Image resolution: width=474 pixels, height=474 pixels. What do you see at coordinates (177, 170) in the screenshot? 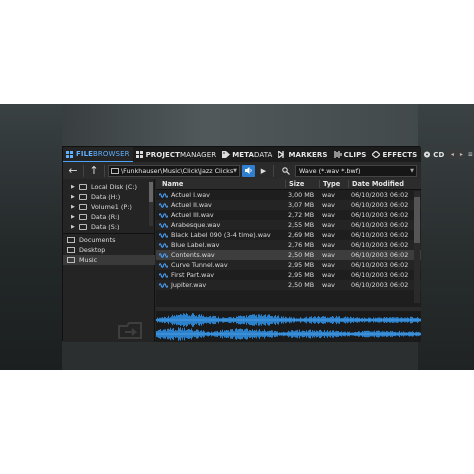
I see `path-text: \Funkhauser\Music\Click\Jazz Clicks` at bounding box center [177, 170].